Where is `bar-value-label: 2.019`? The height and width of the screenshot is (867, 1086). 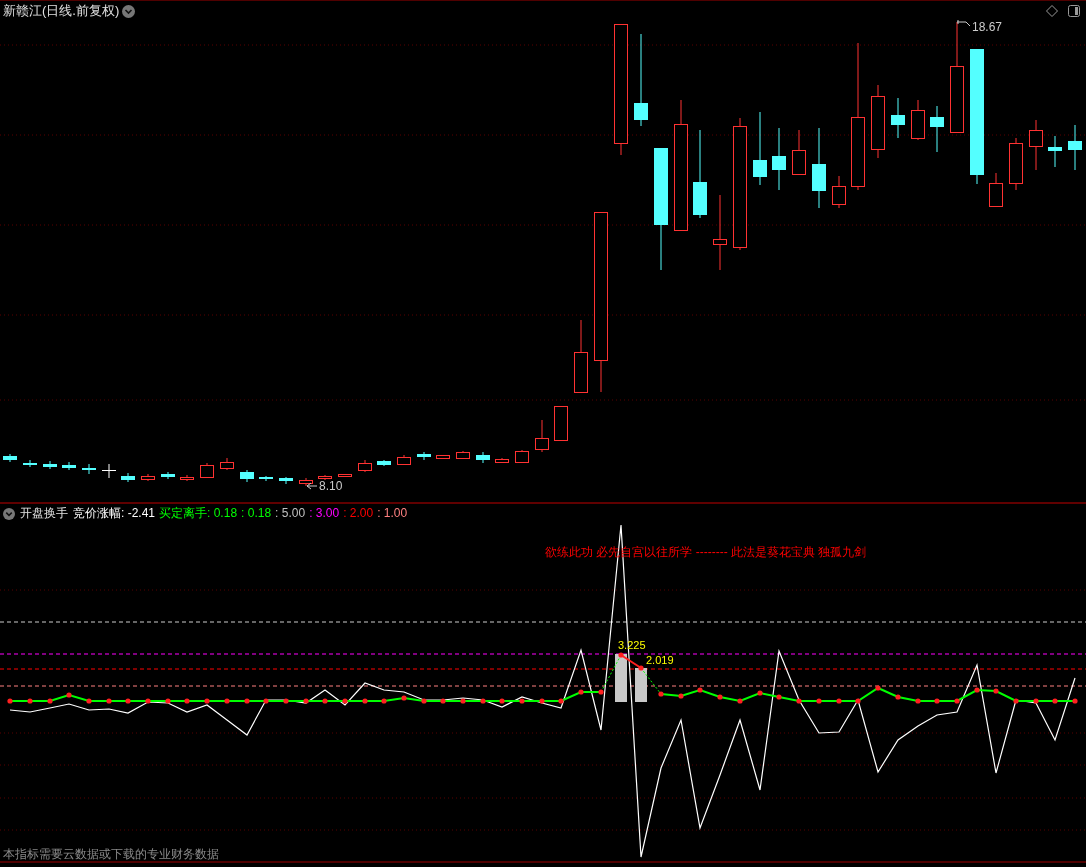 bar-value-label: 2.019 is located at coordinates (660, 660).